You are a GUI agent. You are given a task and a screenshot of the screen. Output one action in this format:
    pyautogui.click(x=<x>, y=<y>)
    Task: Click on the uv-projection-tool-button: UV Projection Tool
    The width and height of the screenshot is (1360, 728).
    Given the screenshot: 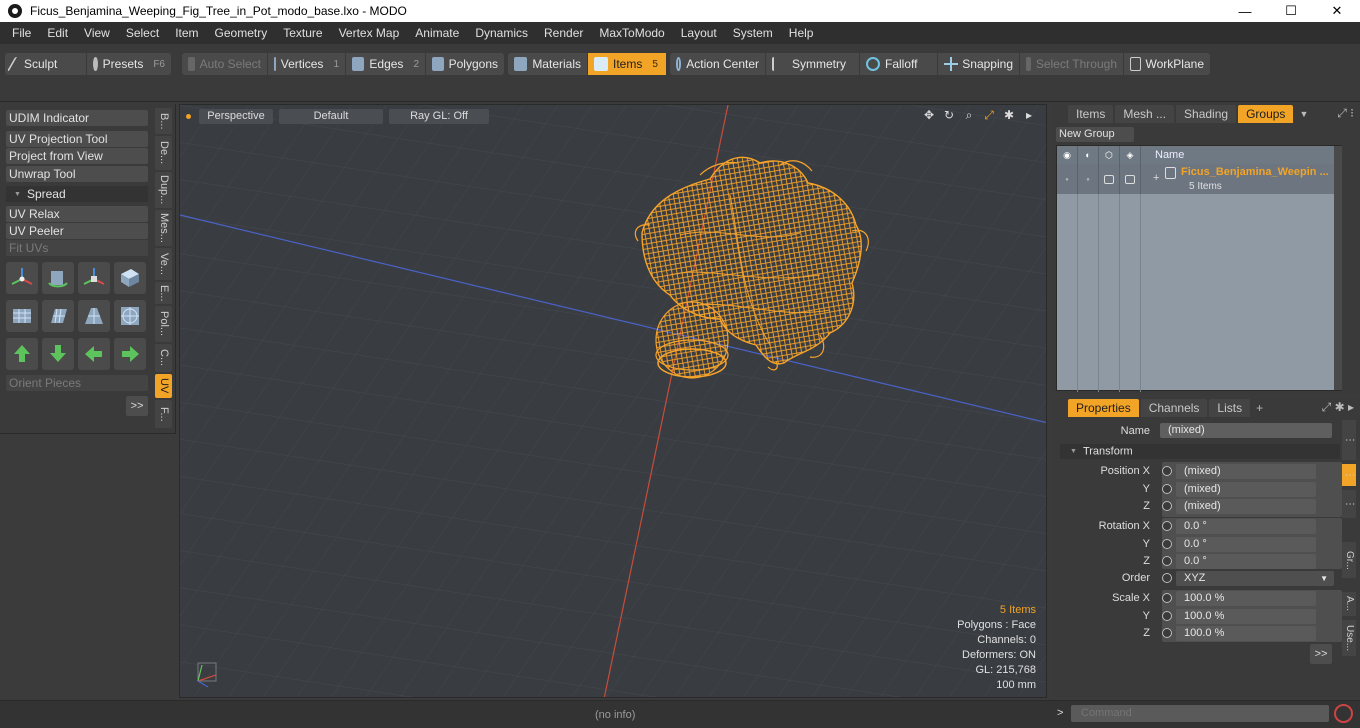 What is the action you would take?
    pyautogui.click(x=77, y=139)
    